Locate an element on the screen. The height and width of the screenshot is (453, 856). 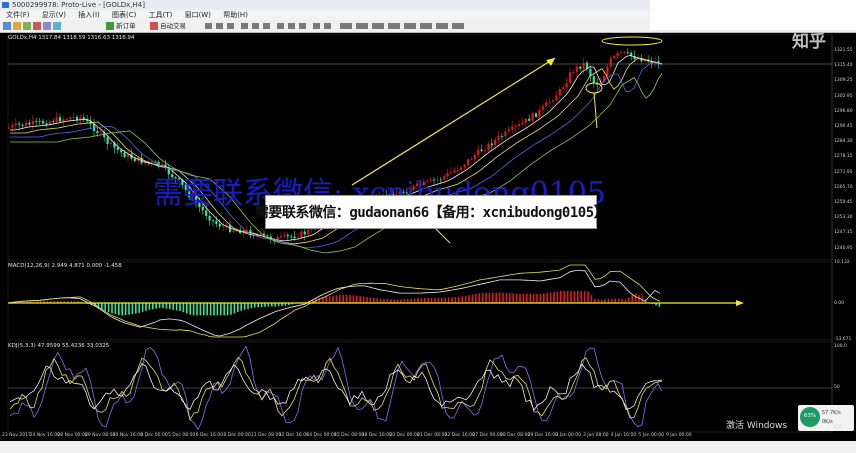
menu-window: 窗口(W) is located at coordinates (198, 15).